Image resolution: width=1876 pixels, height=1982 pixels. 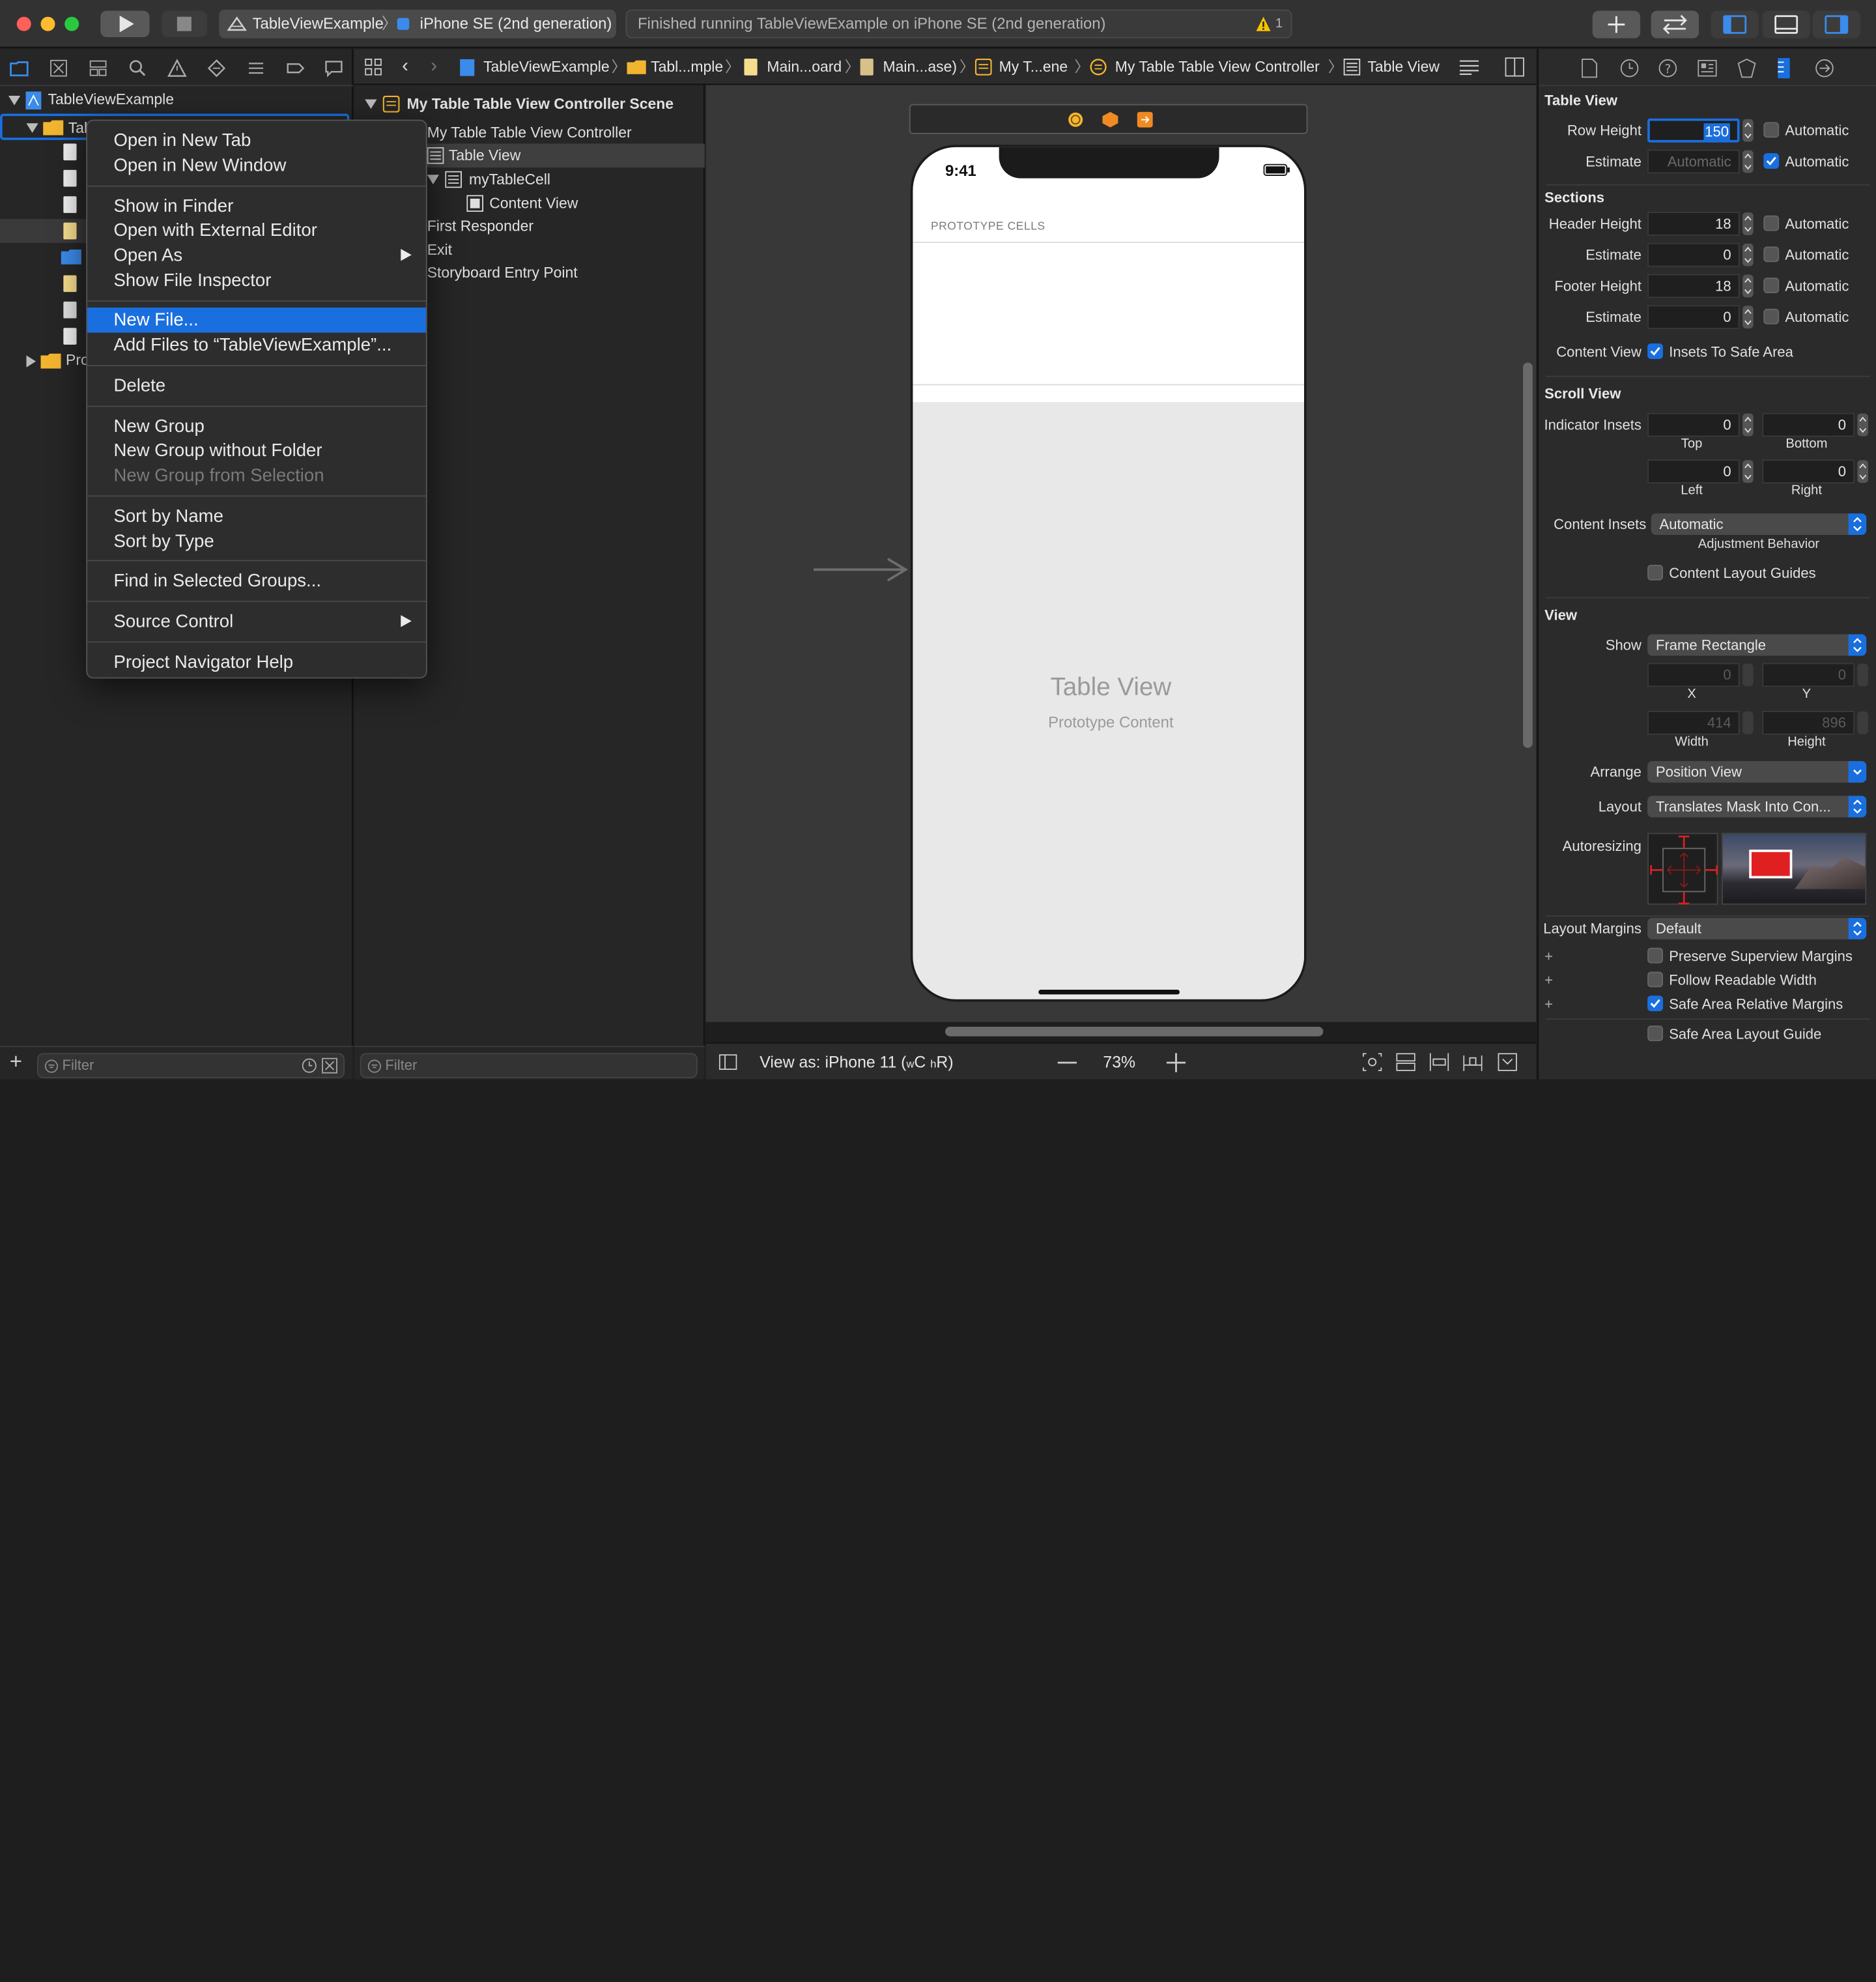 What do you see at coordinates (1771, 316) in the screenshot?
I see `footer-estimate-automatic-checkbox` at bounding box center [1771, 316].